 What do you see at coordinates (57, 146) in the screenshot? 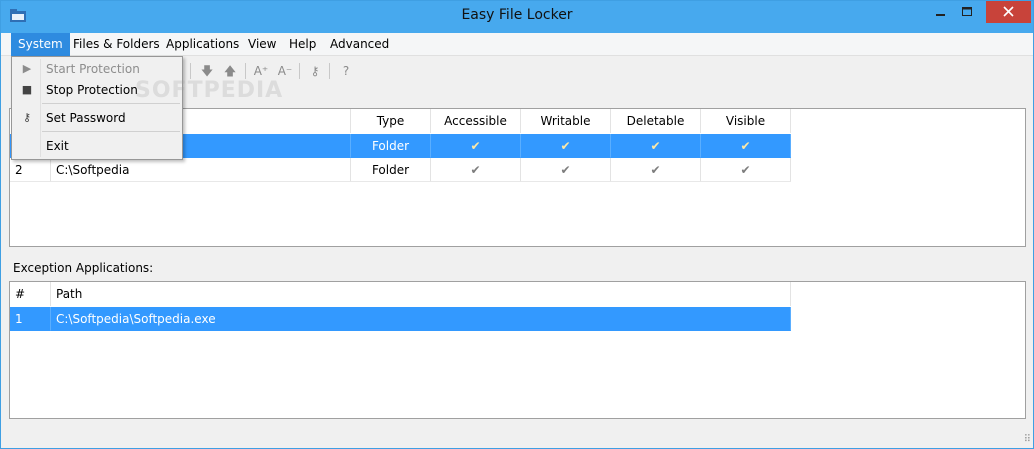
I see `menu-item-label: Exit` at bounding box center [57, 146].